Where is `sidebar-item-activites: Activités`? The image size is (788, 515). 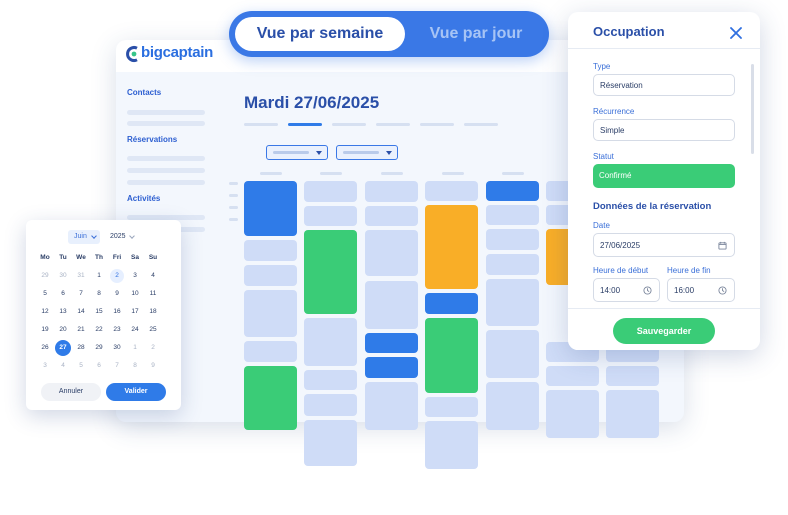 sidebar-item-activites: Activités is located at coordinates (143, 198).